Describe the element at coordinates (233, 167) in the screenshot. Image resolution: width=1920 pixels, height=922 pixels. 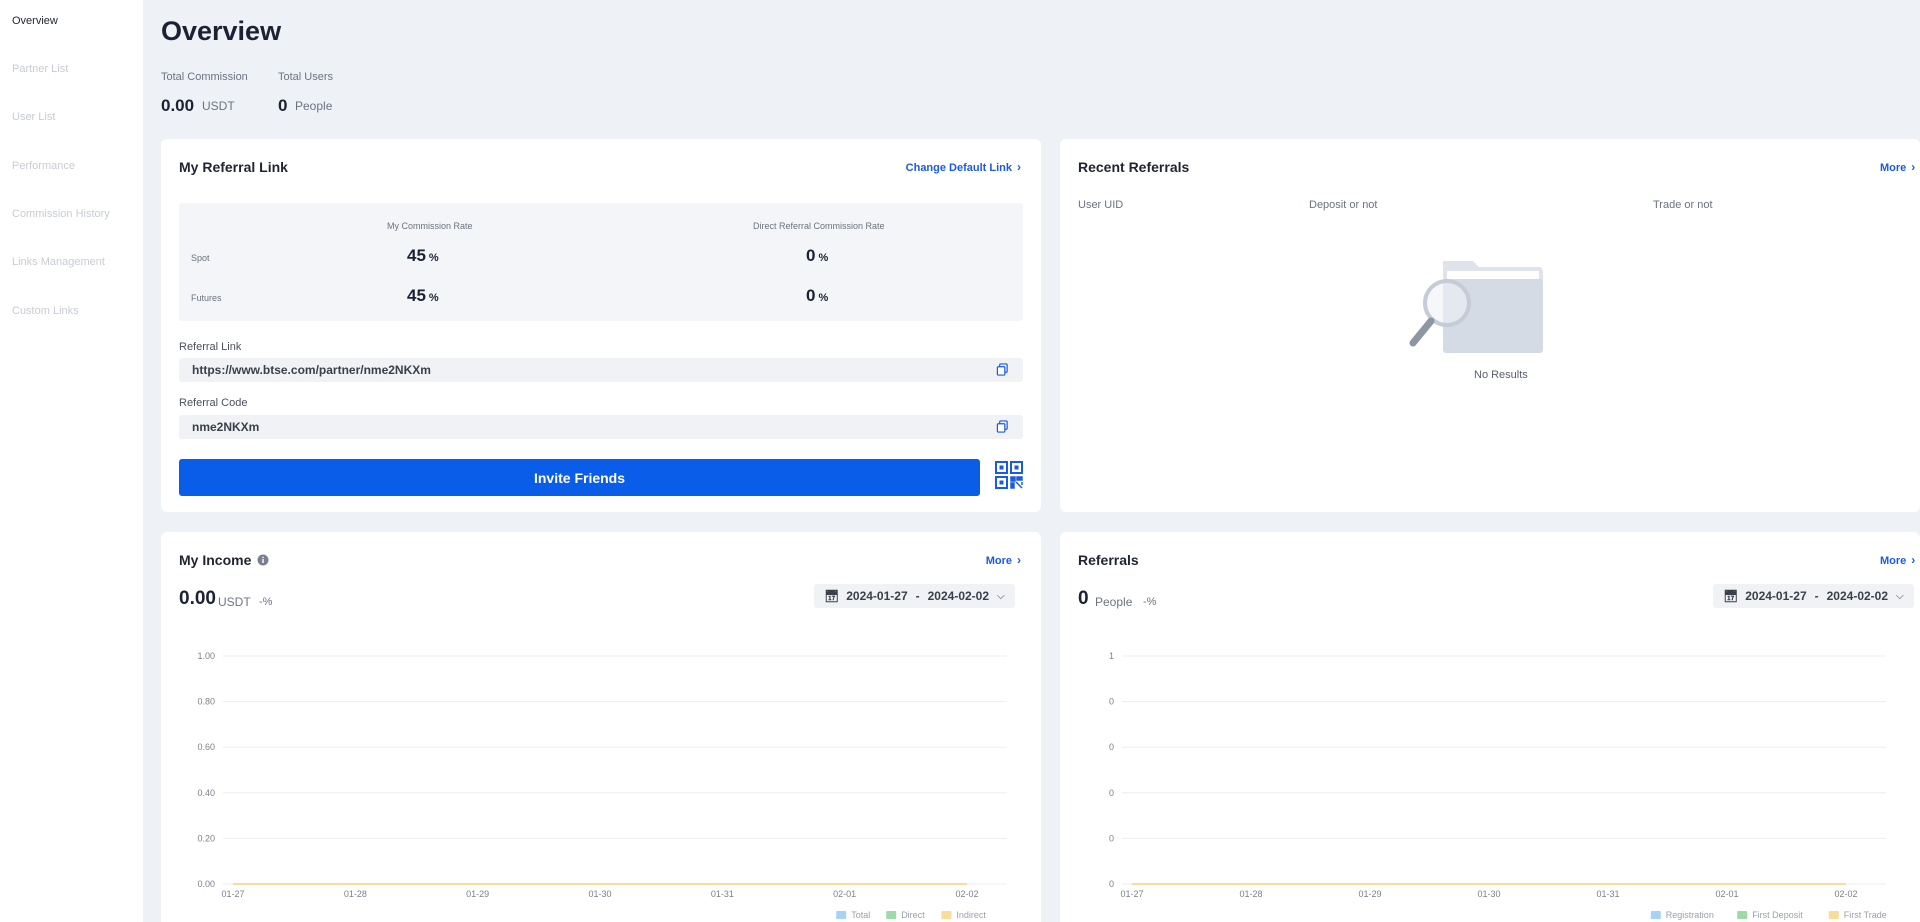
I see `referral-link-card-title: My Referral Link` at that location.